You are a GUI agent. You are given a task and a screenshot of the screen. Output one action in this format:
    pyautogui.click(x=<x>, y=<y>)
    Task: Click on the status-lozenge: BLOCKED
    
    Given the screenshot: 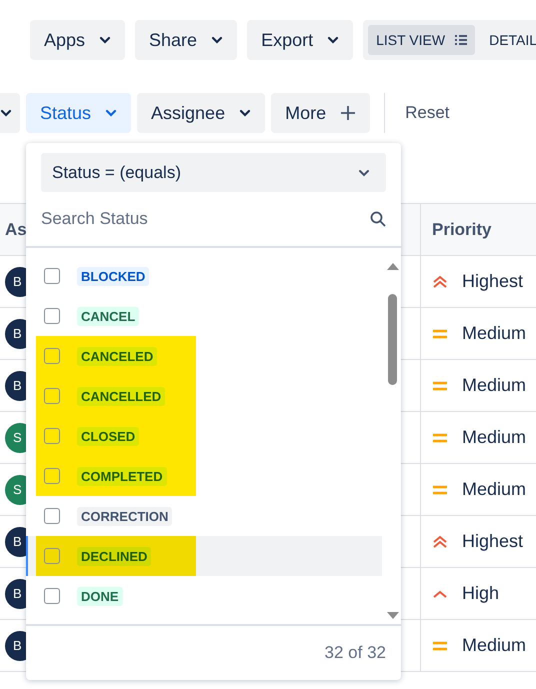 What is the action you would take?
    pyautogui.click(x=113, y=276)
    